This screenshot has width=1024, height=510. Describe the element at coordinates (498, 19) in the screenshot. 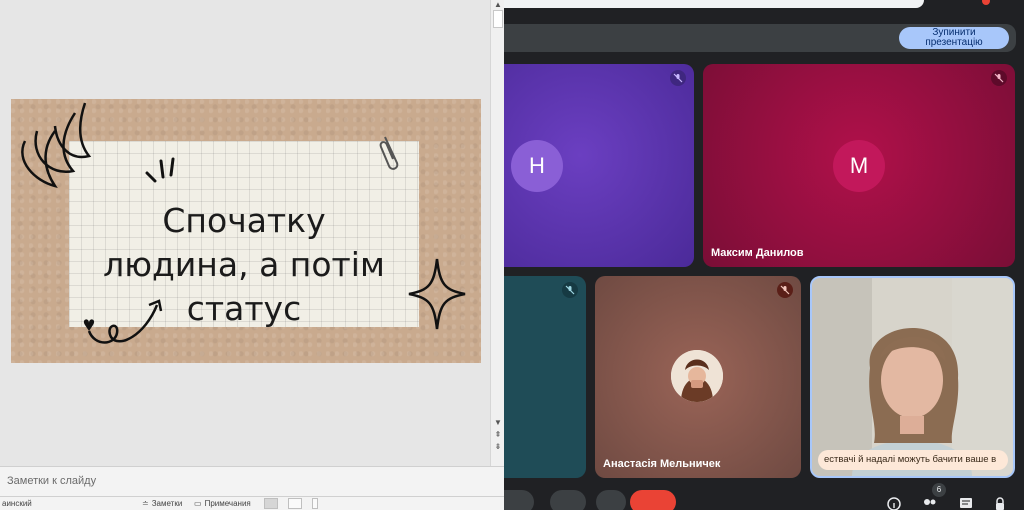

I see `scroll-thumb` at that location.